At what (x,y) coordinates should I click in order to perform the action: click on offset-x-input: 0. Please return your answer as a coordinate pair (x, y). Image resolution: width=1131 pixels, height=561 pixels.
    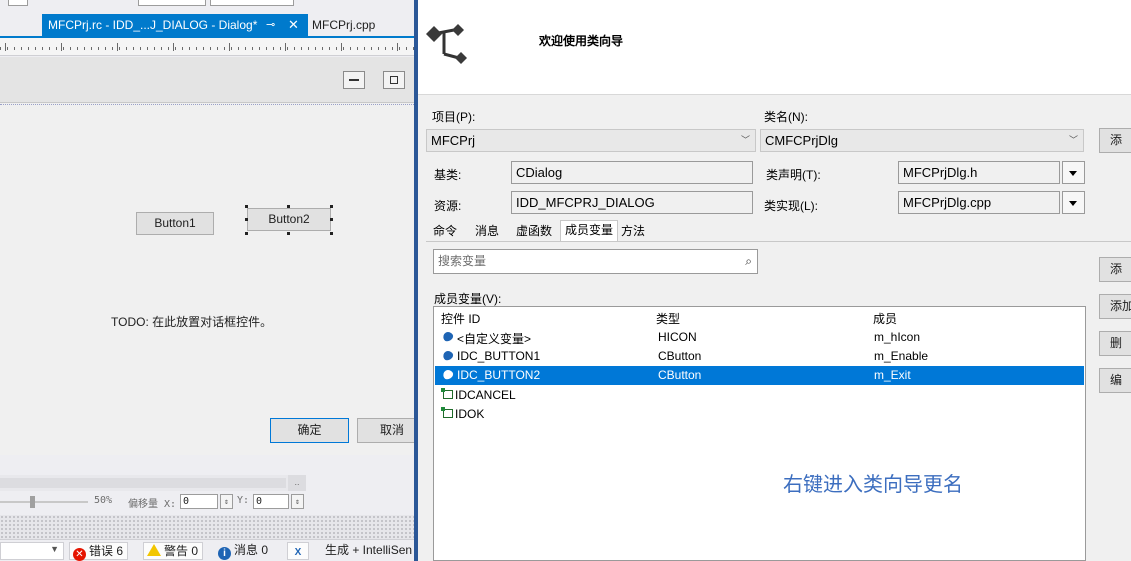
    Looking at the image, I should click on (199, 501).